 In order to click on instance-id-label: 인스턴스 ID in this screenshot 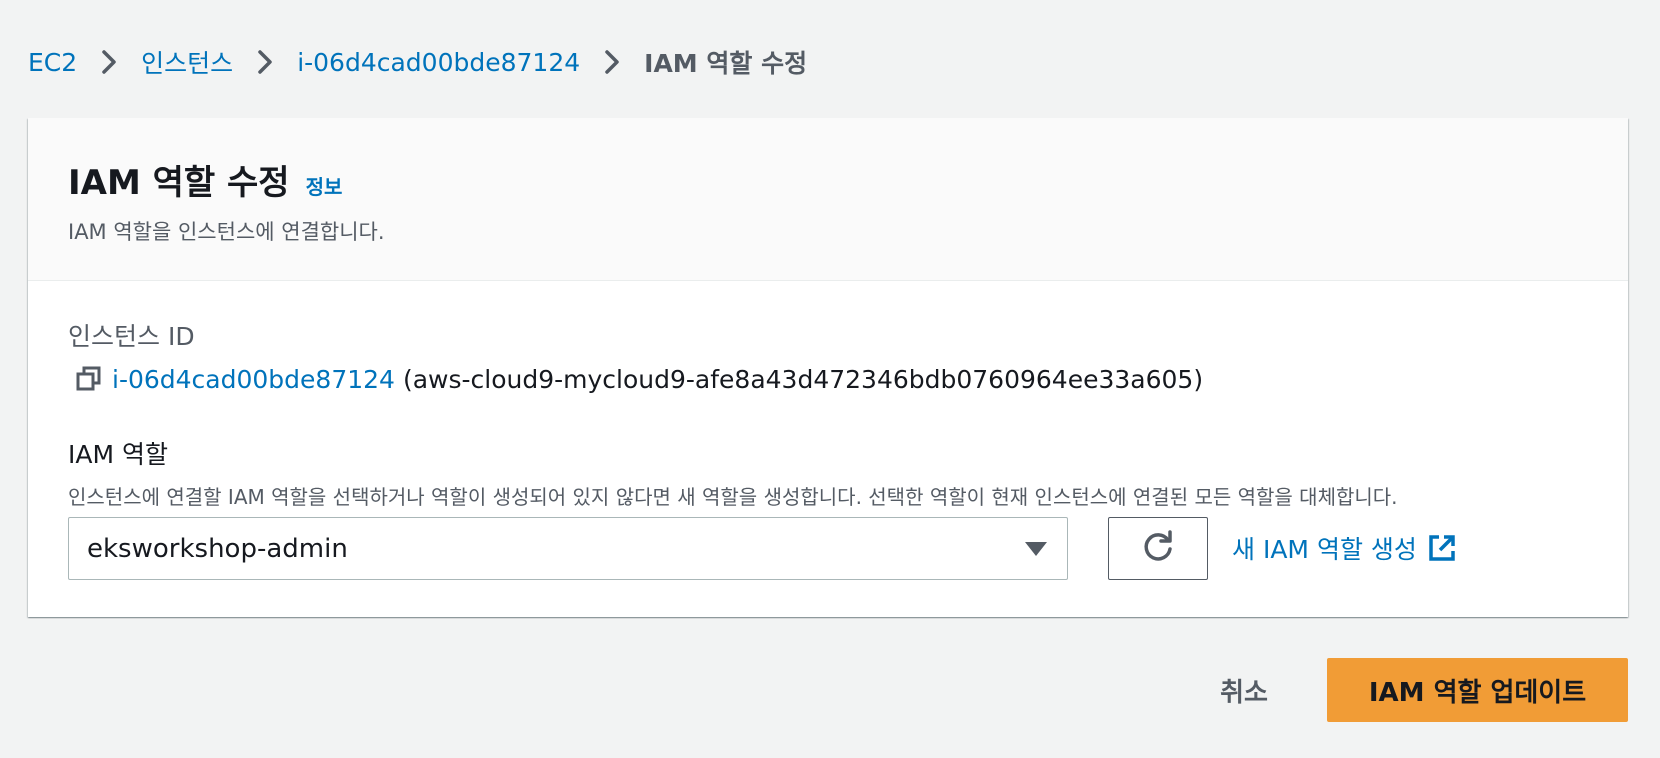, I will do `click(131, 336)`.